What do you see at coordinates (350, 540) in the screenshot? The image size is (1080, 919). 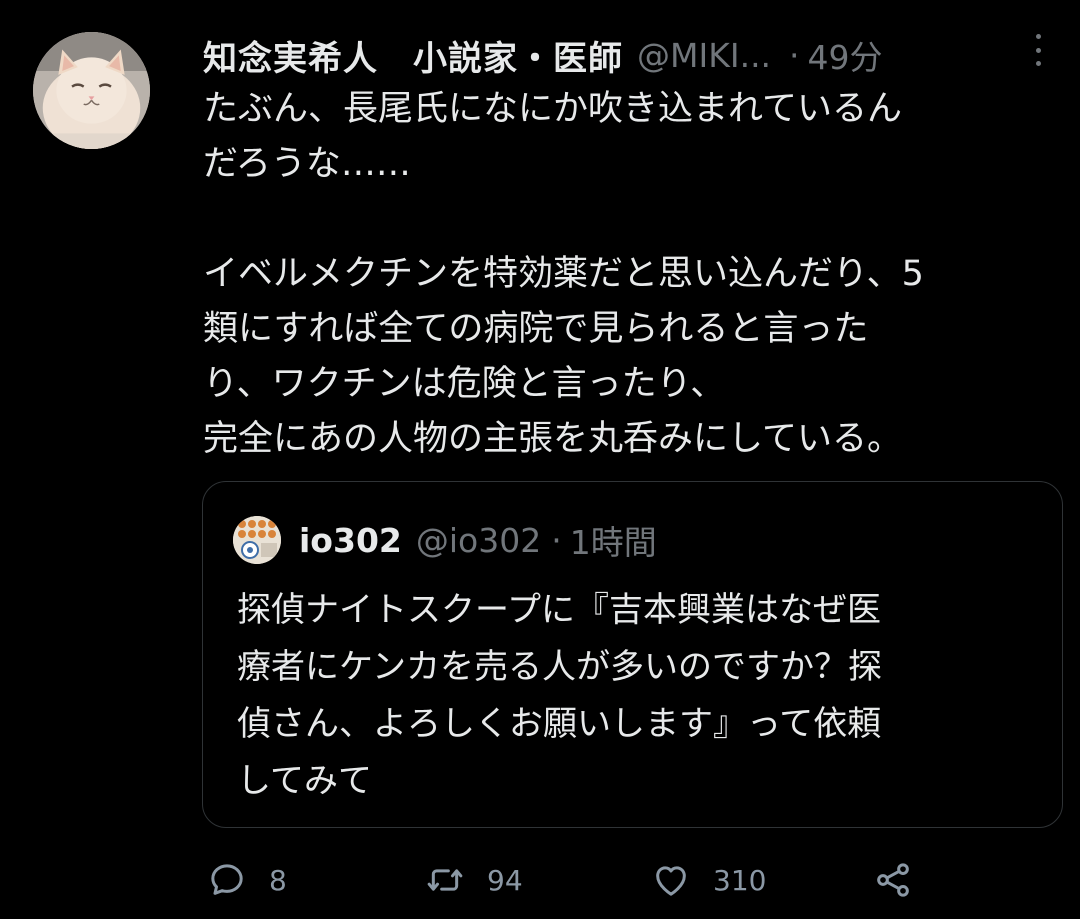 I see `quoted-display-name: io302` at bounding box center [350, 540].